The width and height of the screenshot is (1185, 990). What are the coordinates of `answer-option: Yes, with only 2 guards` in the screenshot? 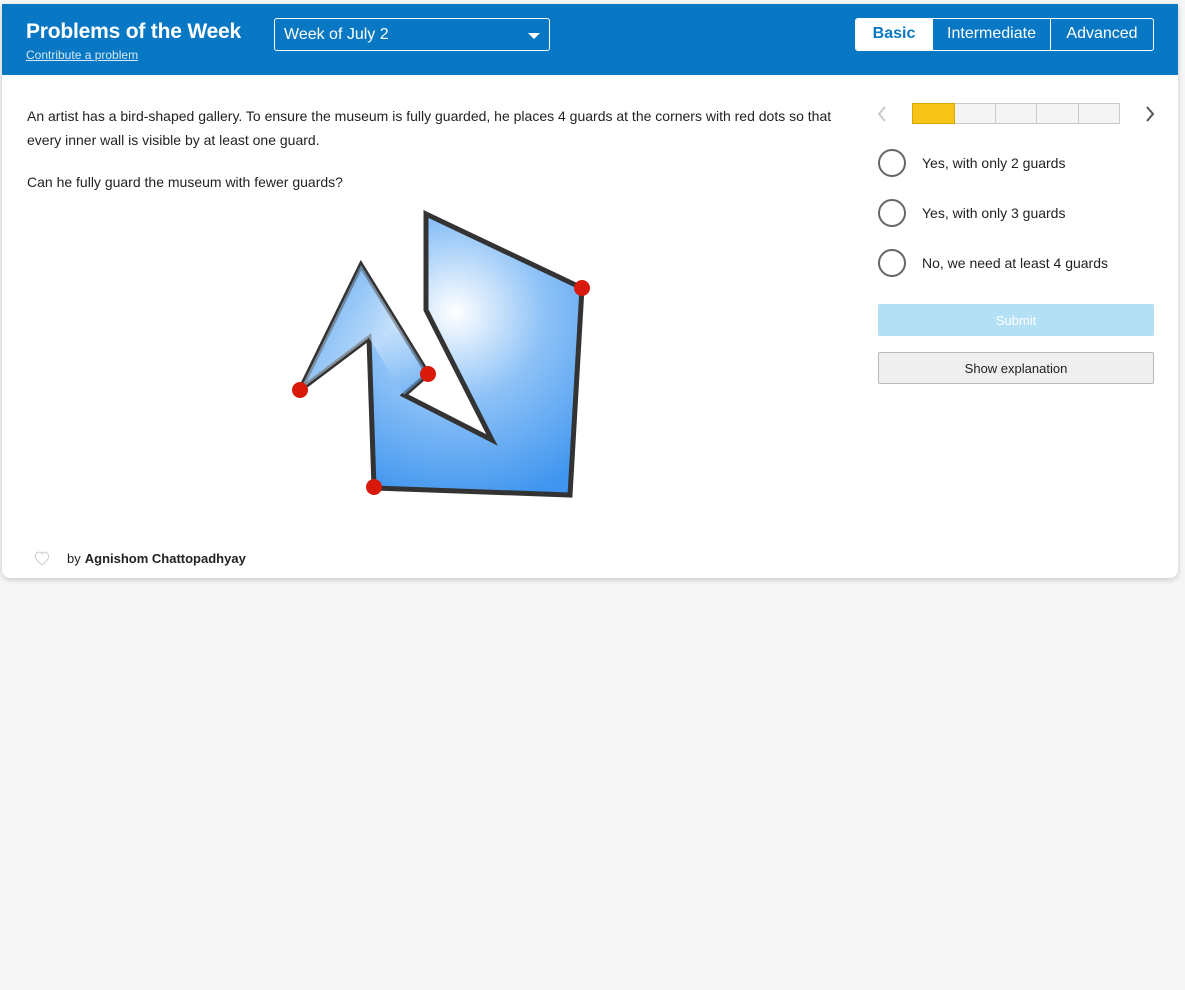 It's located at (971, 163).